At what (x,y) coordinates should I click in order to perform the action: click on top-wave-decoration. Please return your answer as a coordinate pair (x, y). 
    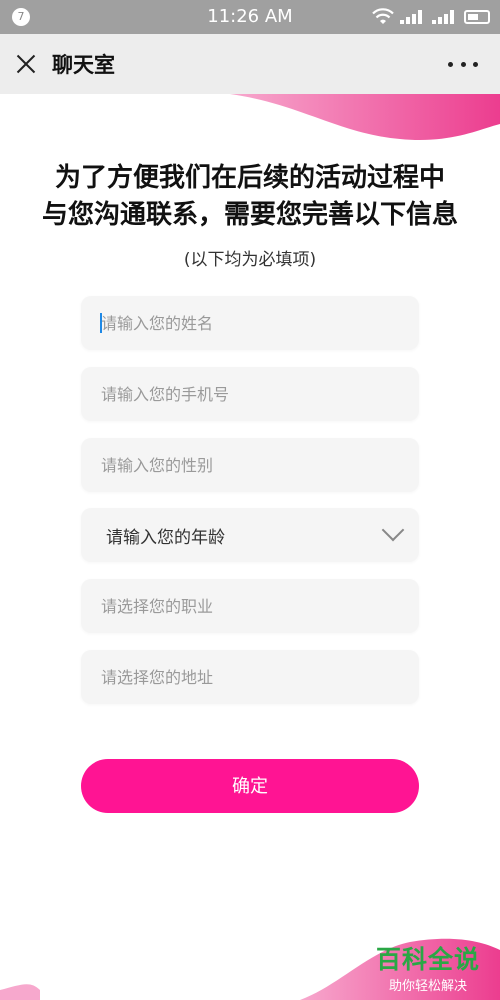
    Looking at the image, I should click on (365, 117).